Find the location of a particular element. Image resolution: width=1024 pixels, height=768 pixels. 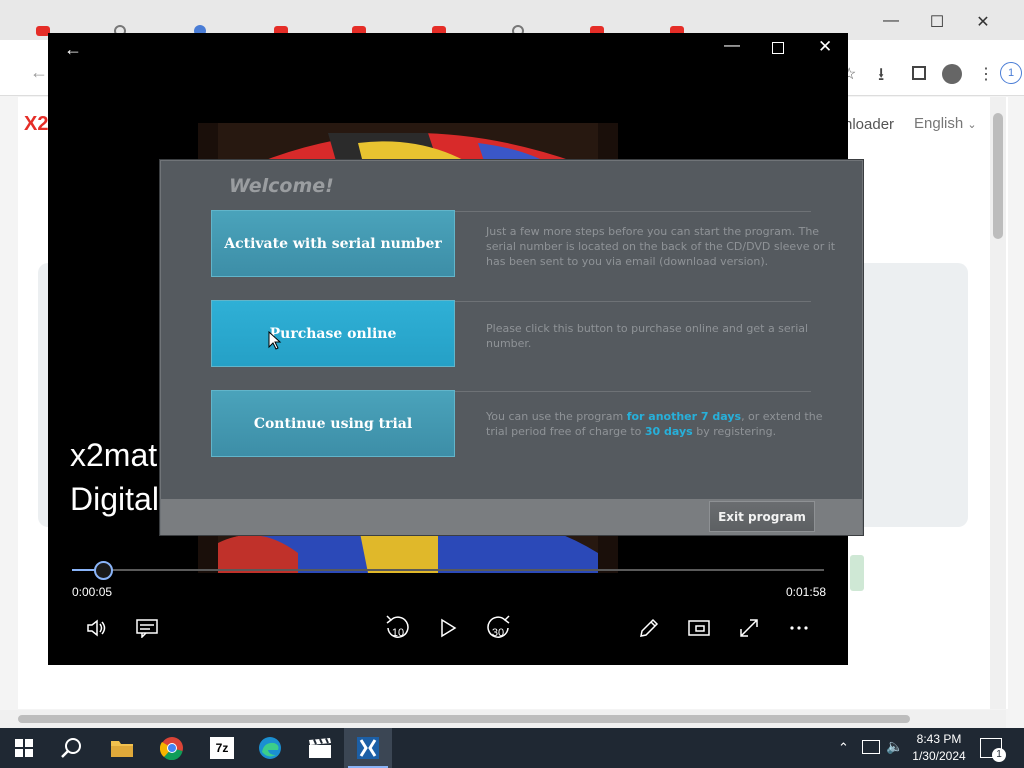

clock-date: 1/30/2024 is located at coordinates (939, 756).